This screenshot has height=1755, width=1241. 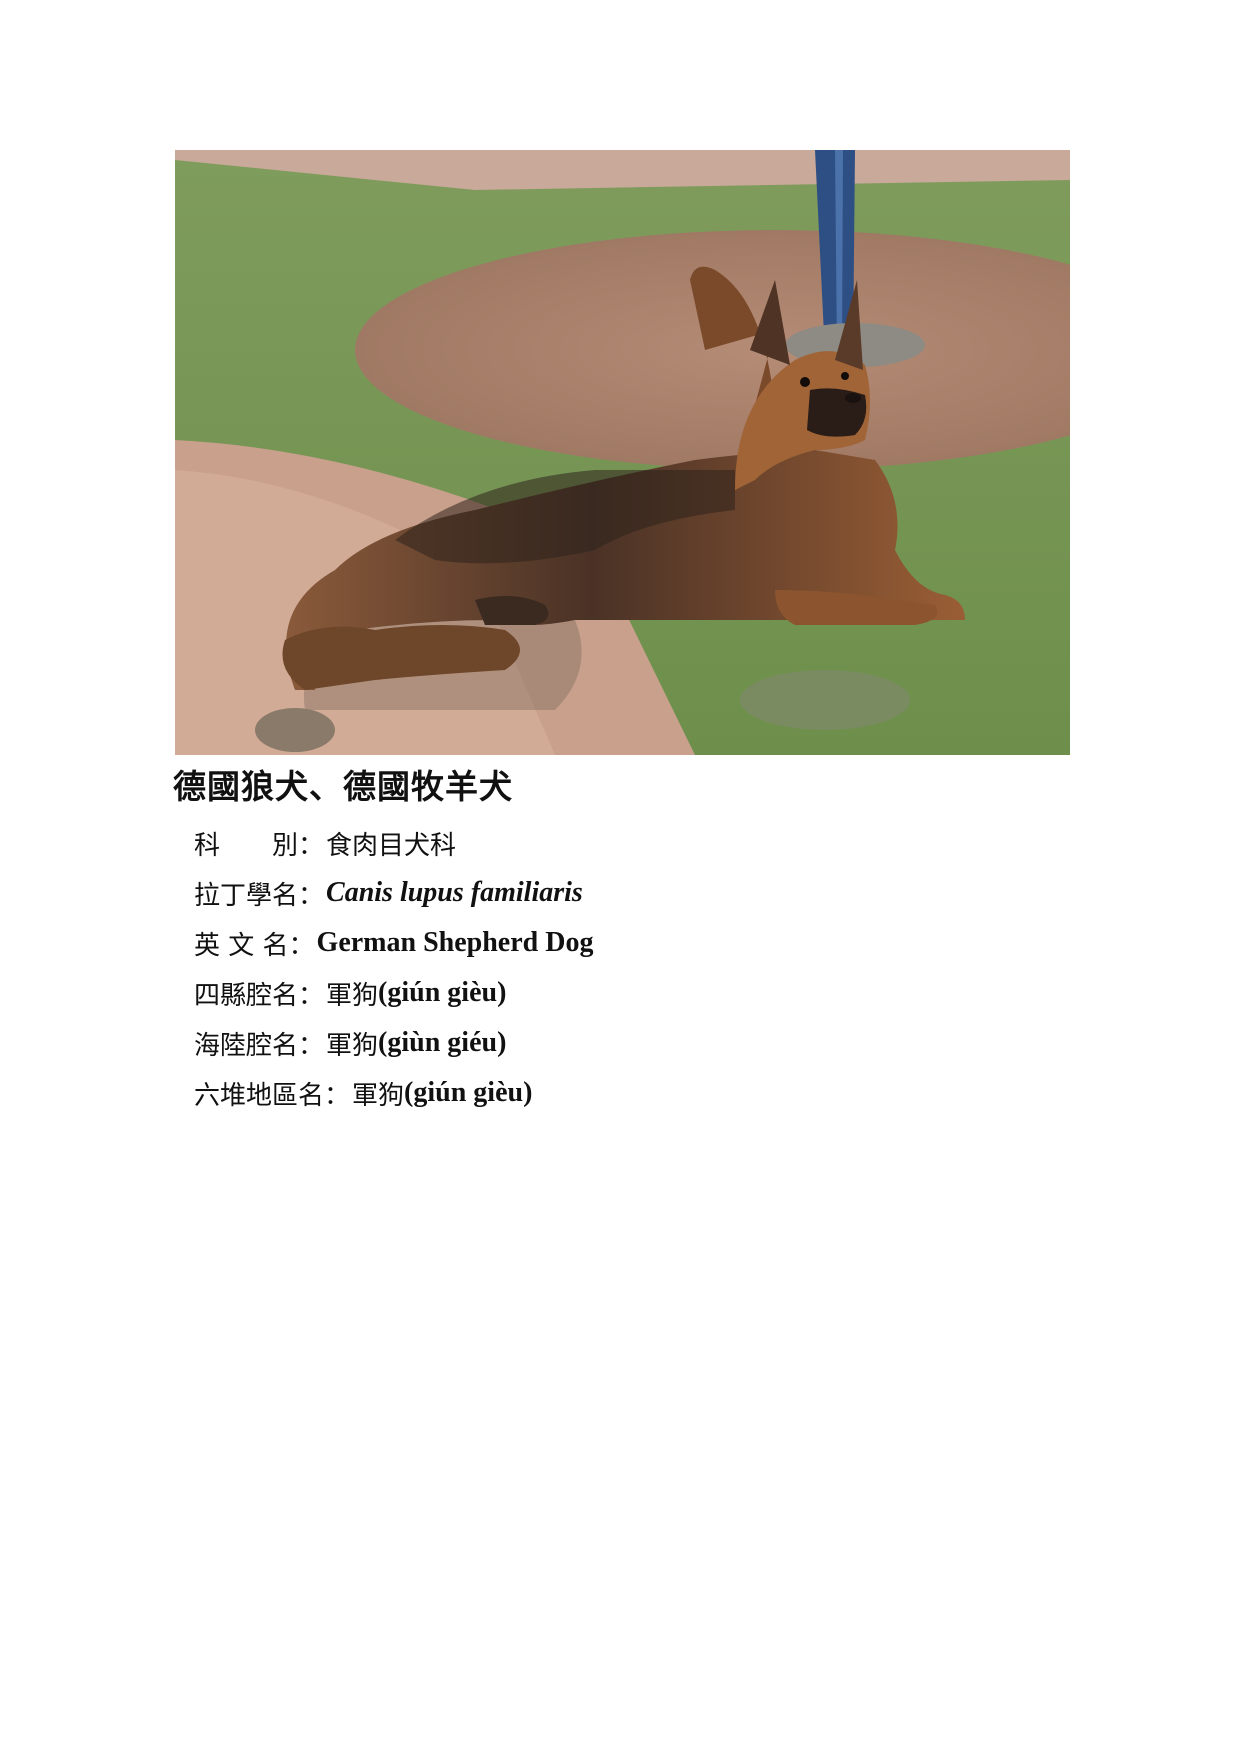 I want to click on sixian-name-chars: 軍狗, so click(x=352, y=995).